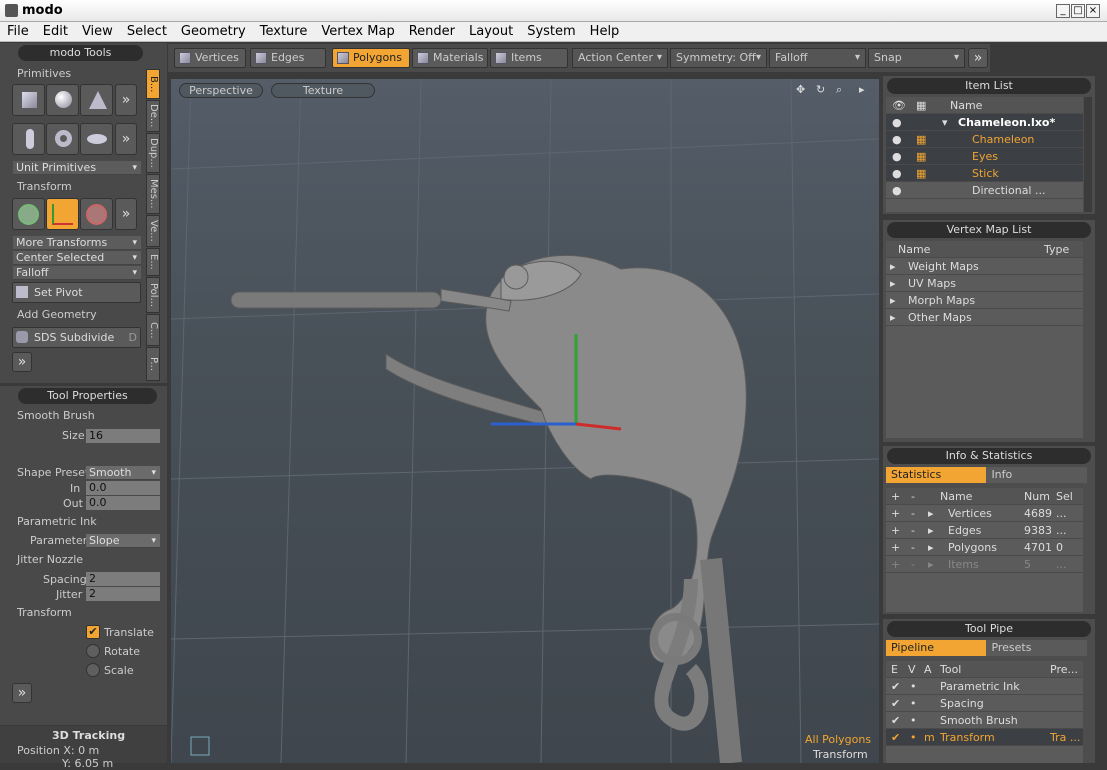 Image resolution: width=1107 pixels, height=770 pixels. Describe the element at coordinates (123, 488) in the screenshot. I see `in-field: 0.0` at that location.